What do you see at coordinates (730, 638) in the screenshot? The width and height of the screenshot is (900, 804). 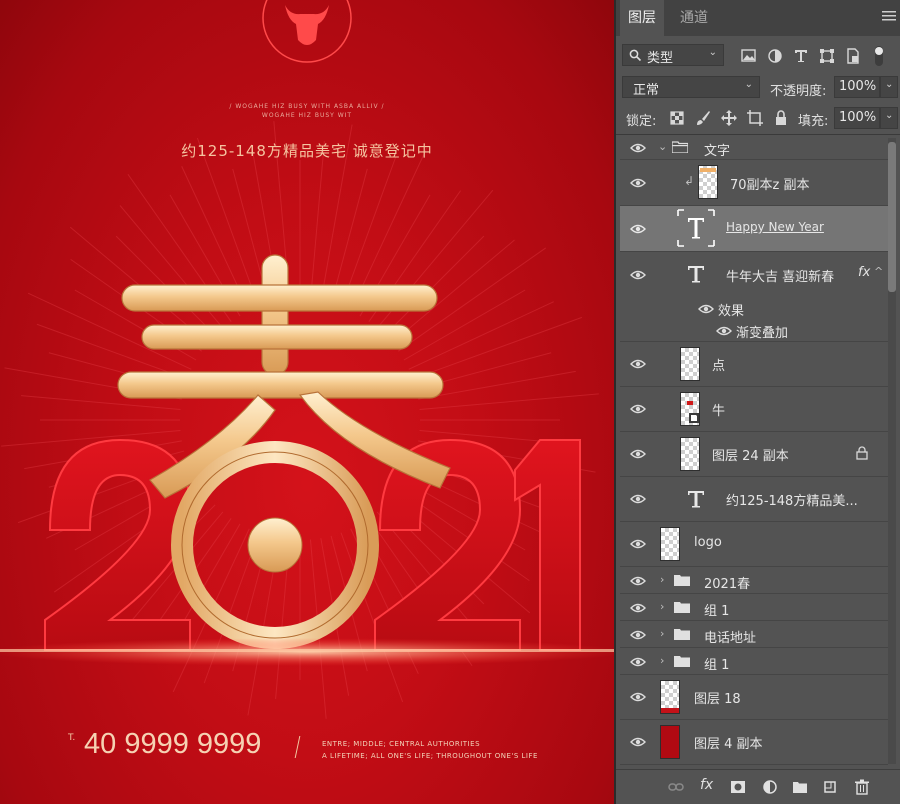 I see `layer-name: 电话地址` at bounding box center [730, 638].